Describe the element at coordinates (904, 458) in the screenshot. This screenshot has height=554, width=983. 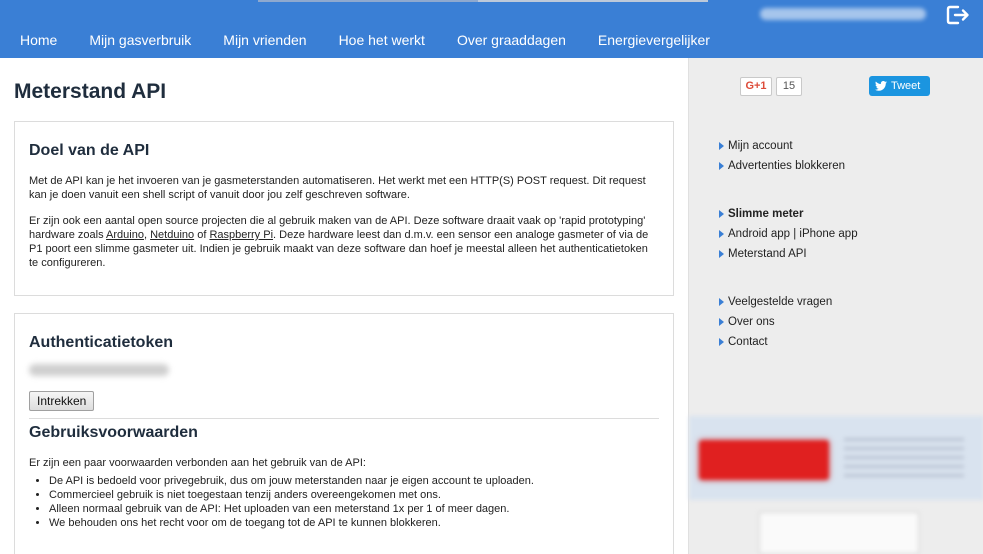
I see `ad-text-lines` at that location.